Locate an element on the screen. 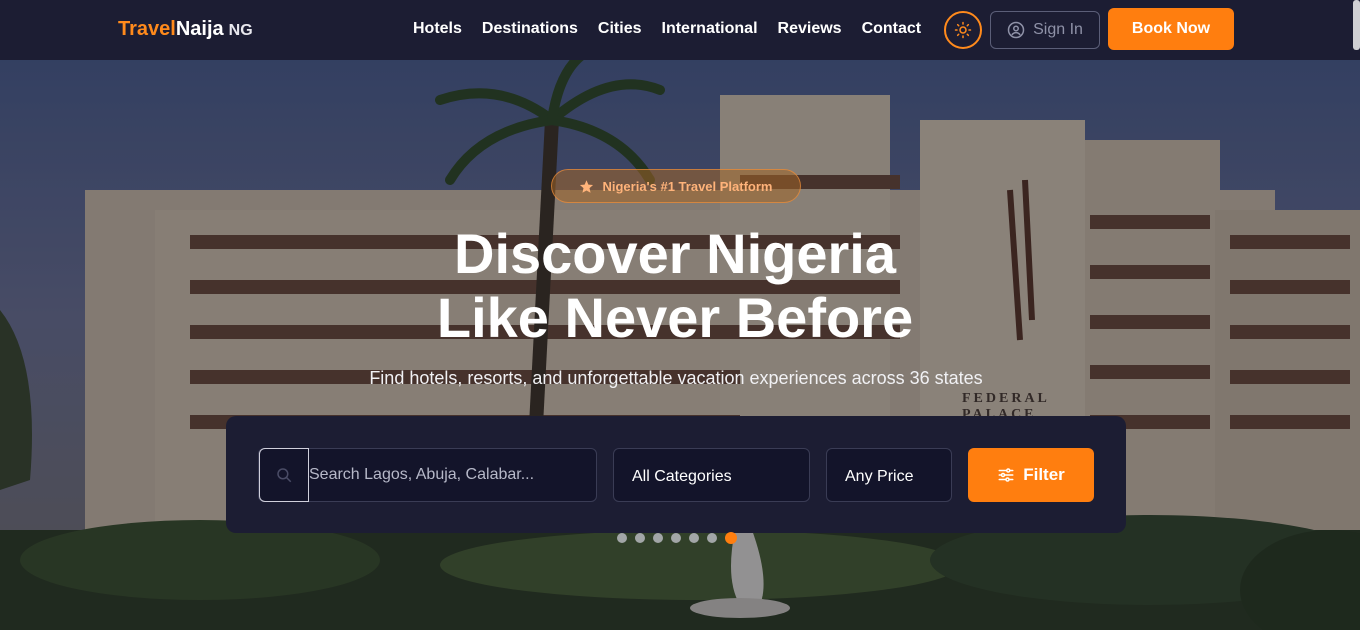 The width and height of the screenshot is (1360, 630). user-icon is located at coordinates (1016, 30).